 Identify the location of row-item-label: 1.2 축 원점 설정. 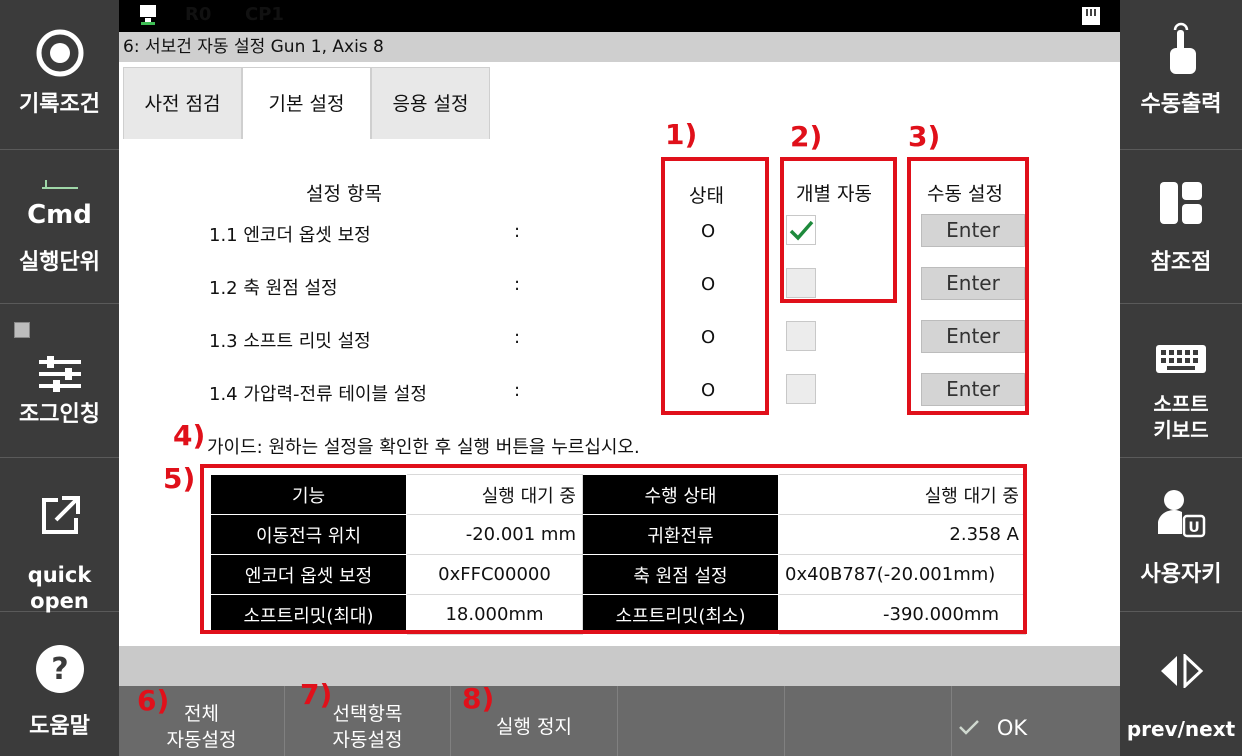
(273, 288).